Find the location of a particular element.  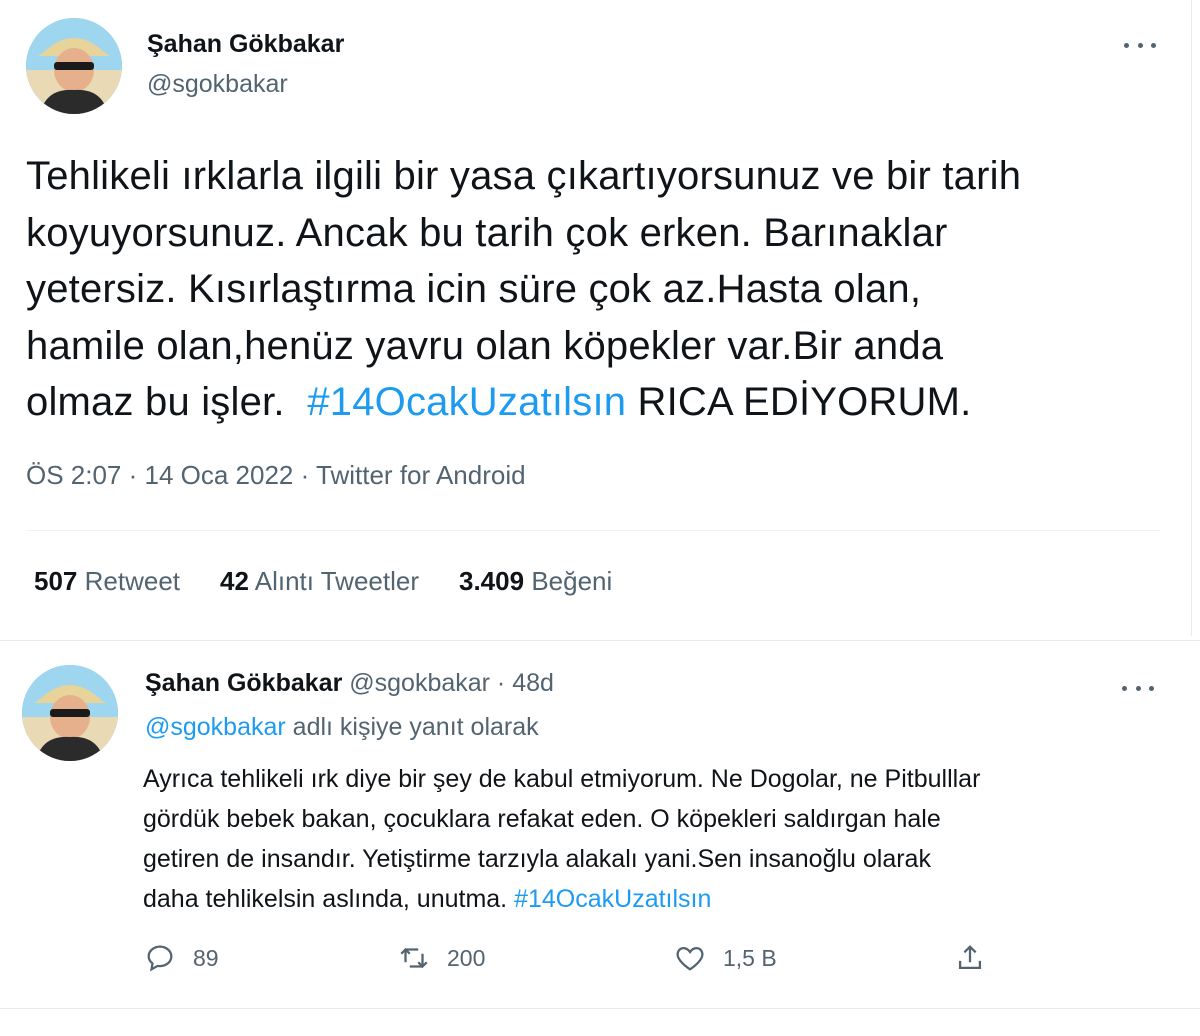

quote-stat: 42 Alıntı Tweetler is located at coordinates (319, 581).